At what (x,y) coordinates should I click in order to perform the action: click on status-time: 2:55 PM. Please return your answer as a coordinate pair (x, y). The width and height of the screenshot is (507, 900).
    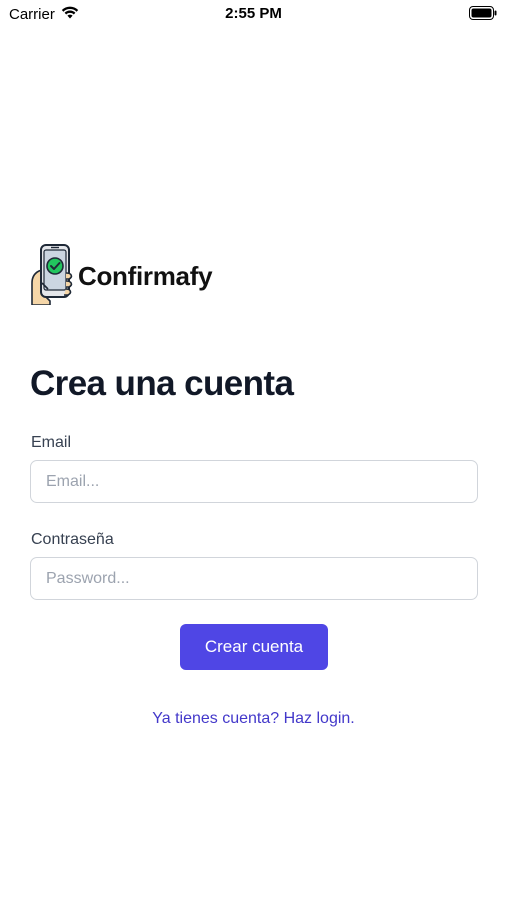
    Looking at the image, I should click on (253, 13).